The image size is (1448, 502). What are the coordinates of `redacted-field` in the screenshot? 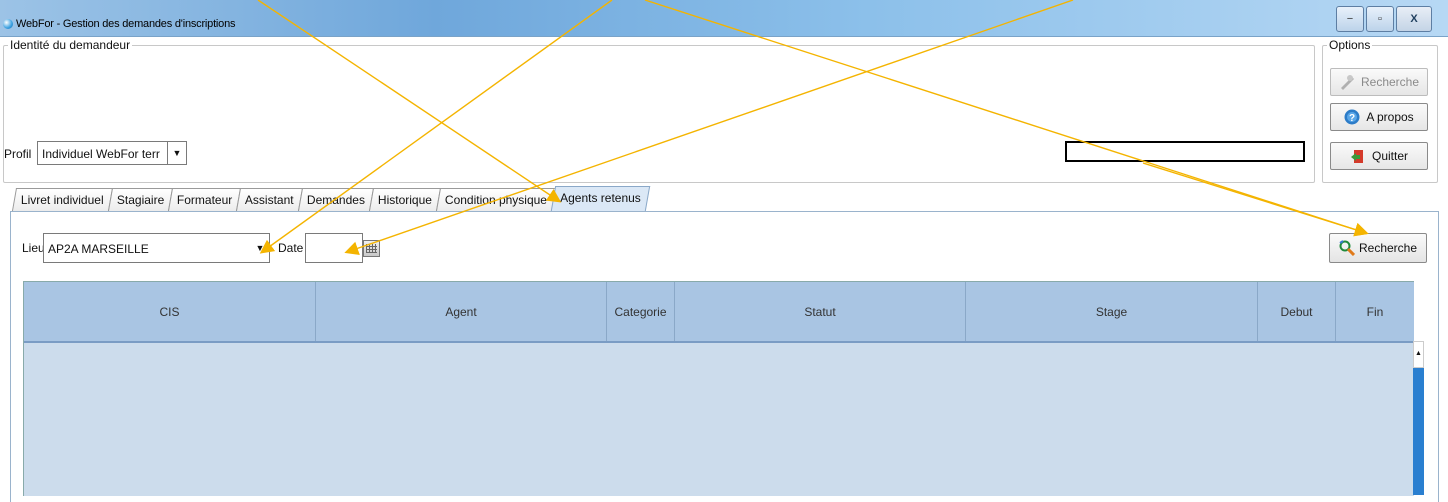 It's located at (1185, 151).